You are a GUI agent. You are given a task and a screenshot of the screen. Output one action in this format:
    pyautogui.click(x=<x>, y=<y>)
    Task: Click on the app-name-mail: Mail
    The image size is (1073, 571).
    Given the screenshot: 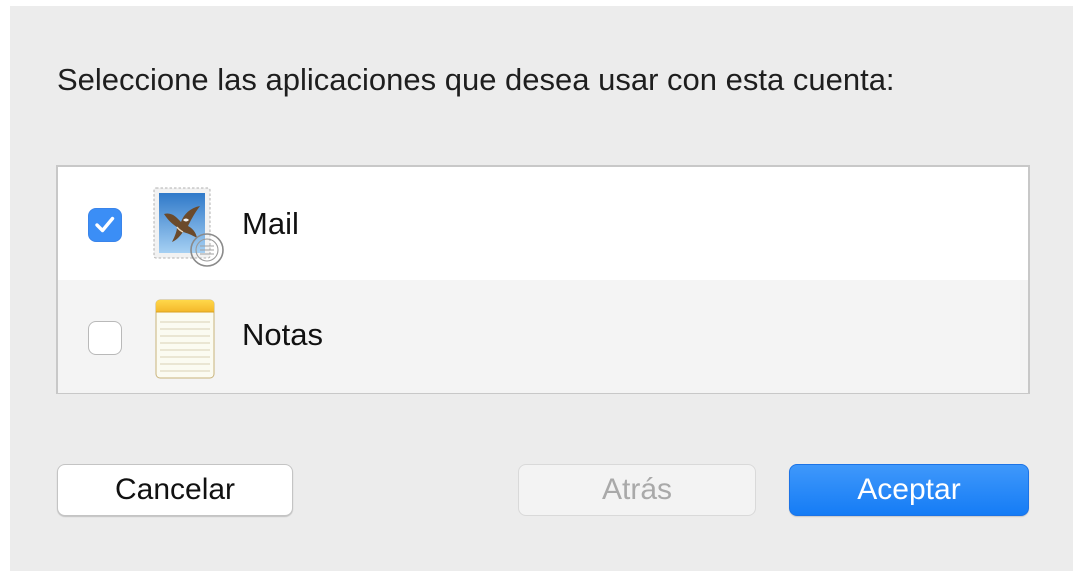 What is the action you would take?
    pyautogui.click(x=270, y=223)
    